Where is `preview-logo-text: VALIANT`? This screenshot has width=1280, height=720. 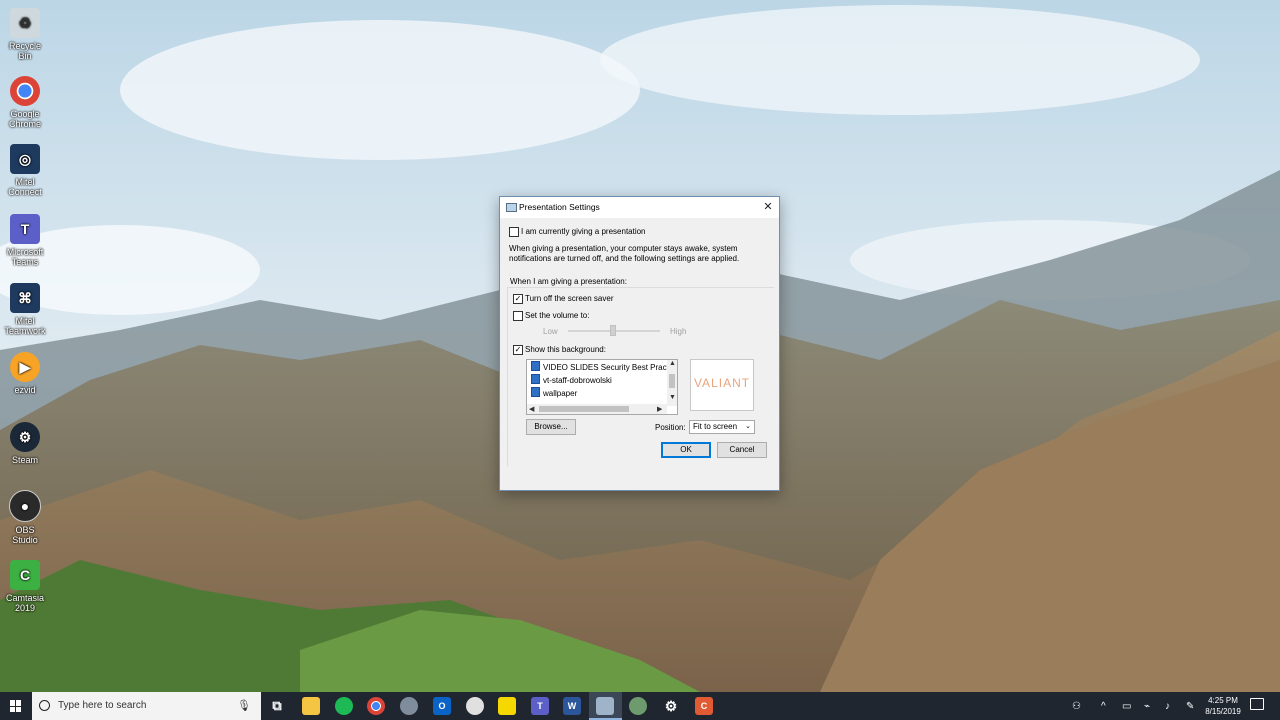
preview-logo-text: VALIANT is located at coordinates (722, 383).